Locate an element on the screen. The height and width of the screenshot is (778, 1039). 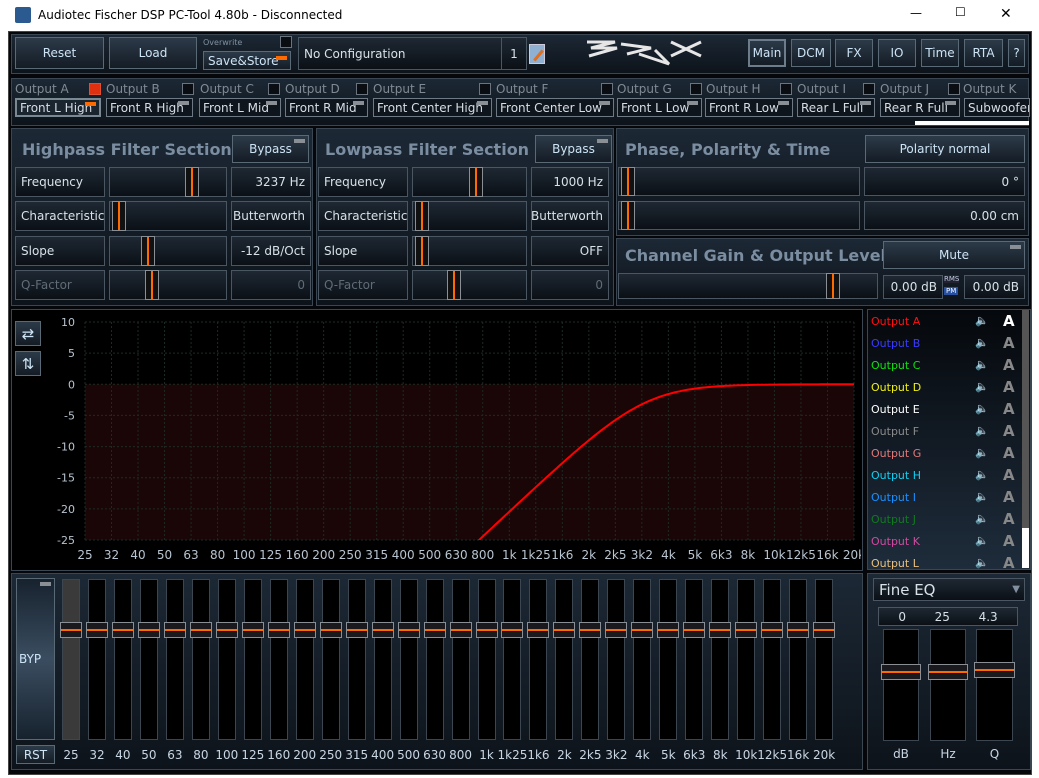
legend-item: Output H is located at coordinates (896, 475).